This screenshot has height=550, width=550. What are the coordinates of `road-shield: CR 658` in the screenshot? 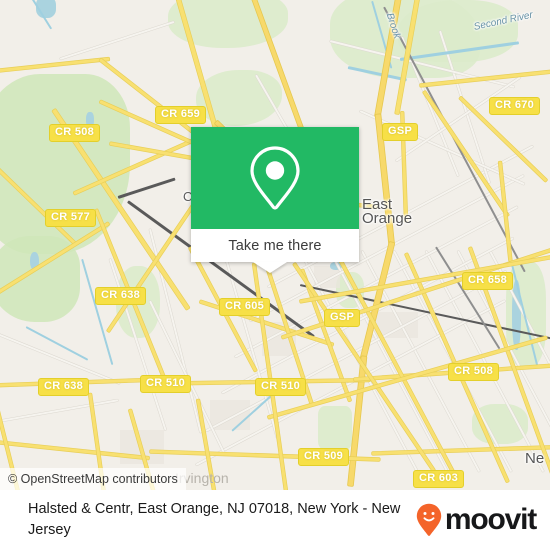 It's located at (488, 281).